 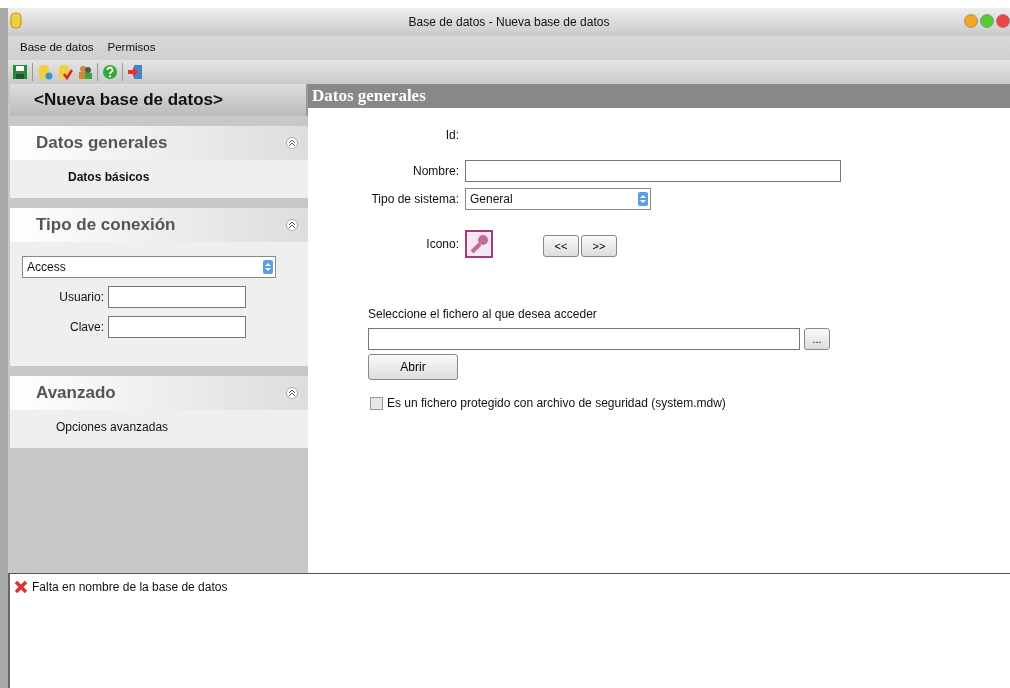 What do you see at coordinates (659, 96) in the screenshot?
I see `content-header: Datos generales` at bounding box center [659, 96].